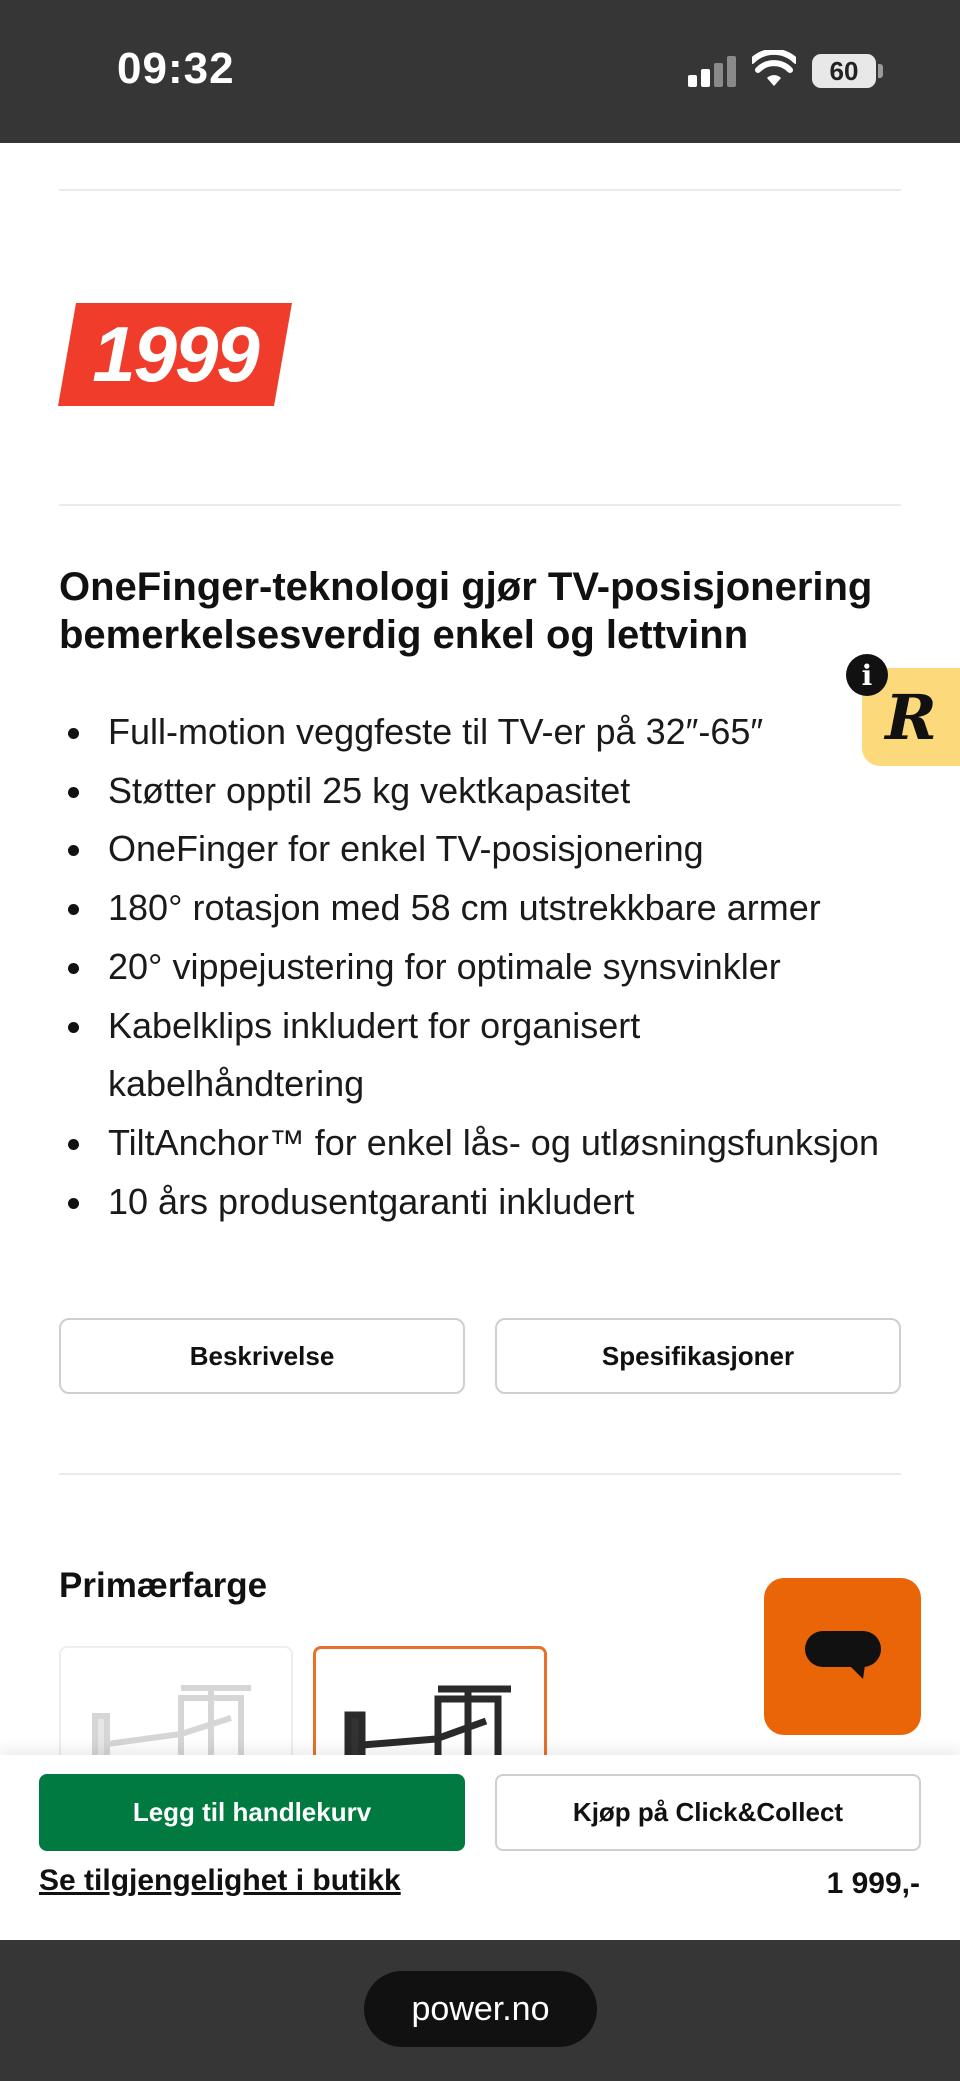 This screenshot has height=2081, width=960. I want to click on url-field: power.no, so click(480, 2009).